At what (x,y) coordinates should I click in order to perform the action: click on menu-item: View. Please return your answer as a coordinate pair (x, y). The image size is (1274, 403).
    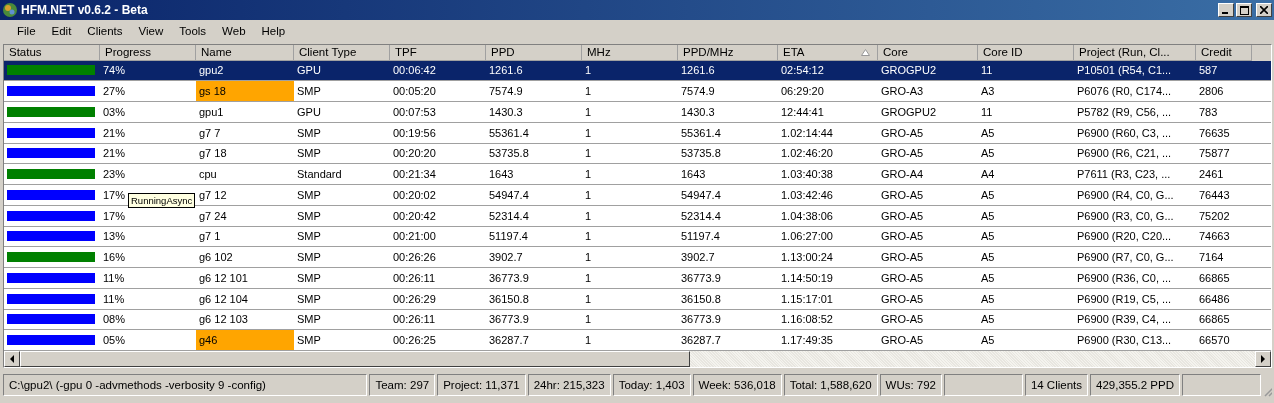
    Looking at the image, I should click on (151, 31).